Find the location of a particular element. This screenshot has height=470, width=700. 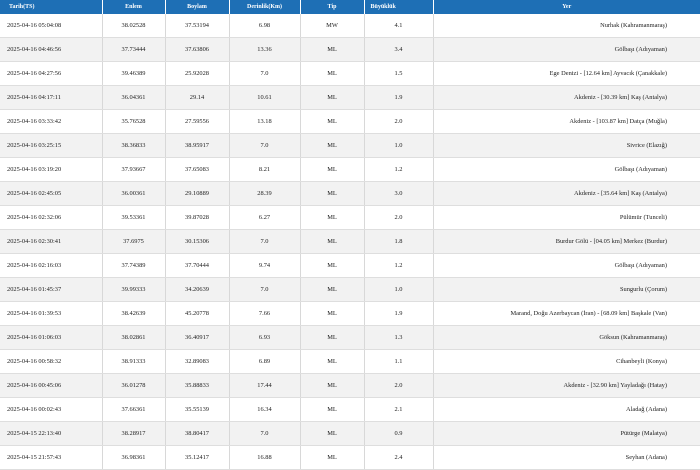

cell-date: 2025-04-16 00:58:32 is located at coordinates (51, 361).